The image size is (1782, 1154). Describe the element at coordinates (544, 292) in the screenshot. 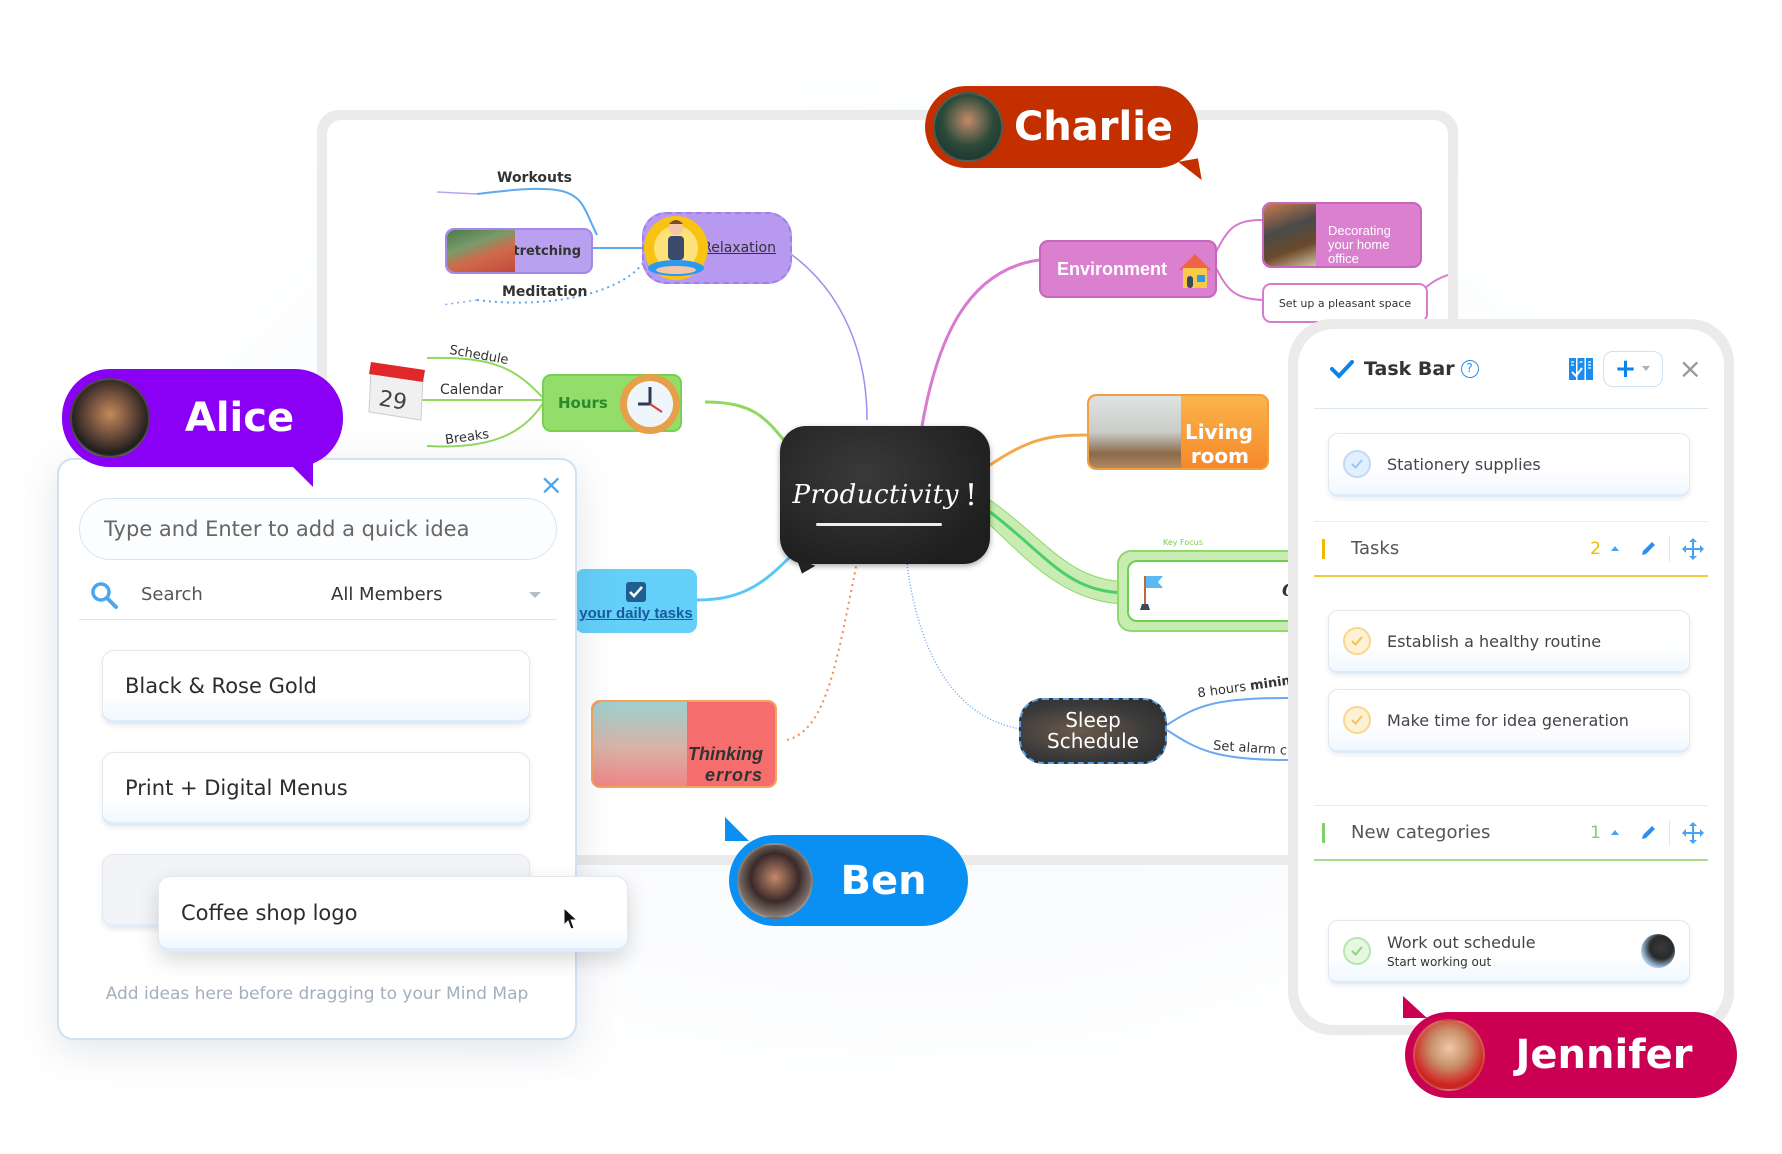

I see `branch-label-meditation: Meditation` at that location.